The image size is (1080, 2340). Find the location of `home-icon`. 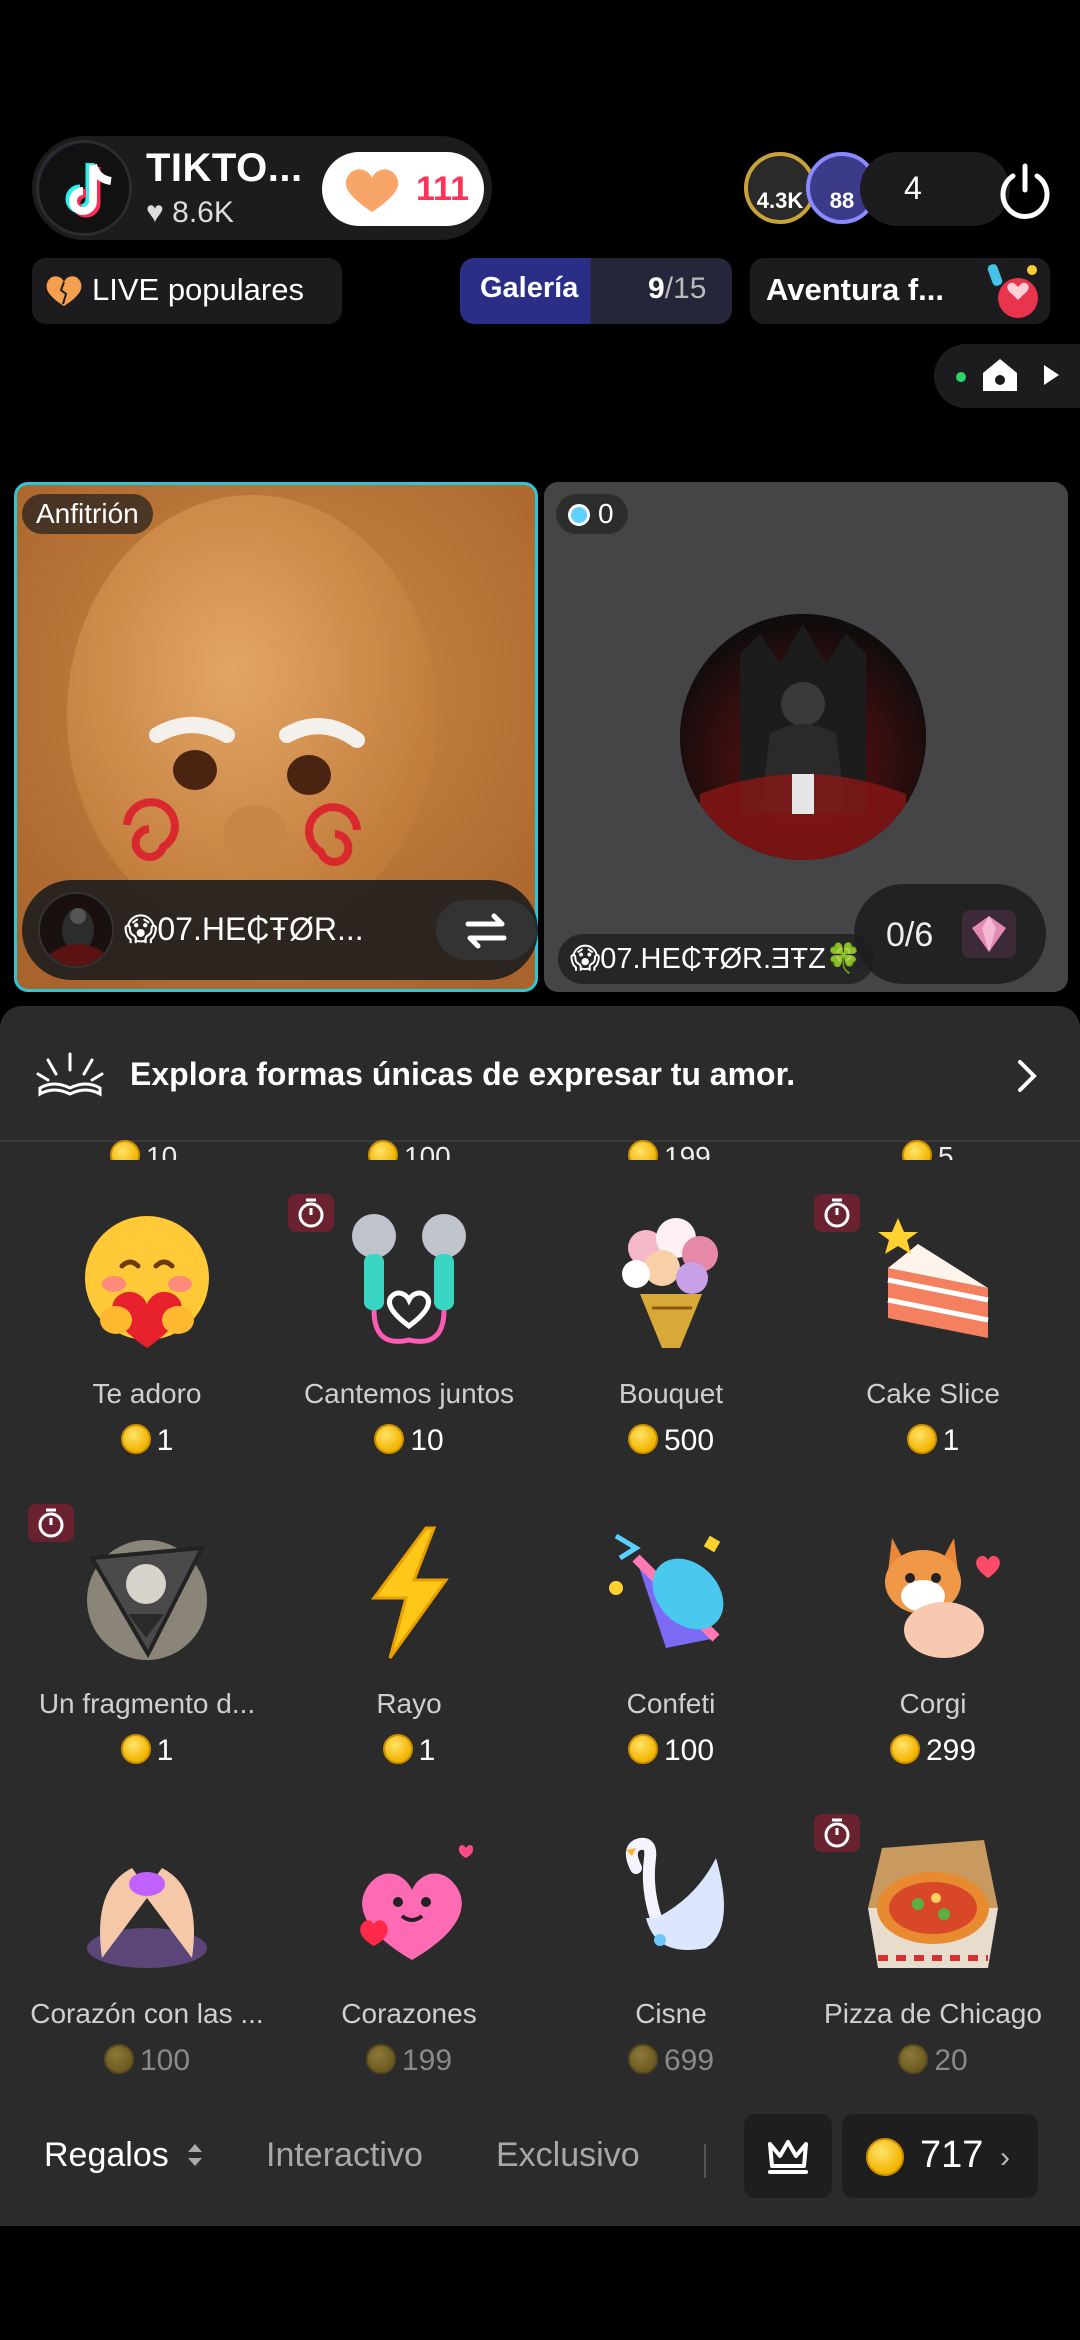

home-icon is located at coordinates (1000, 375).